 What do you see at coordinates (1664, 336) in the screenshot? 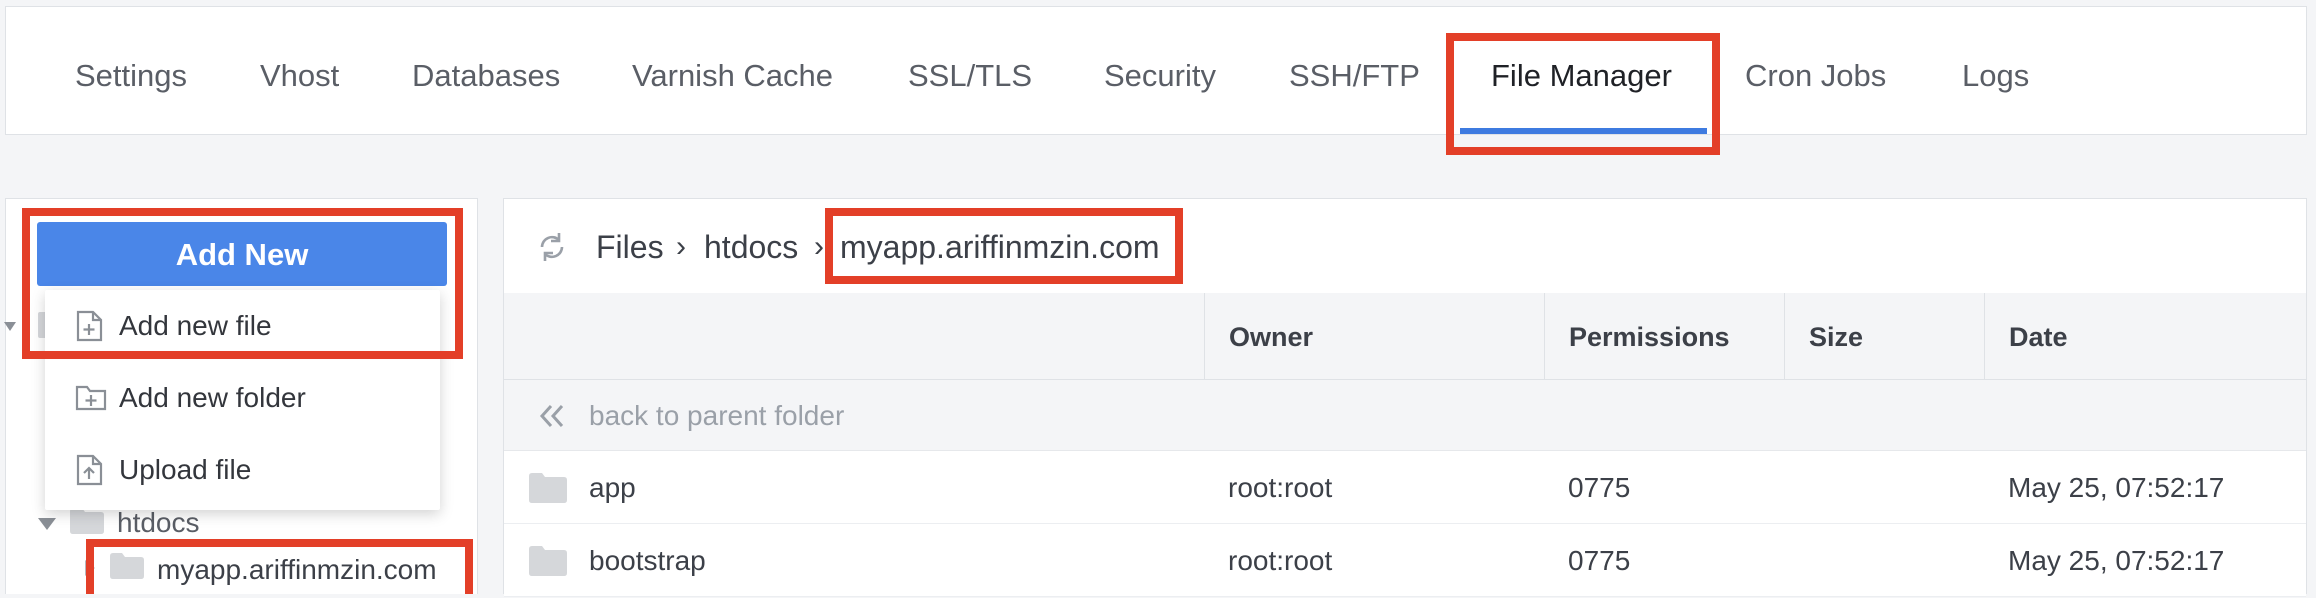
I see `column-header-permissions: Permissions` at bounding box center [1664, 336].